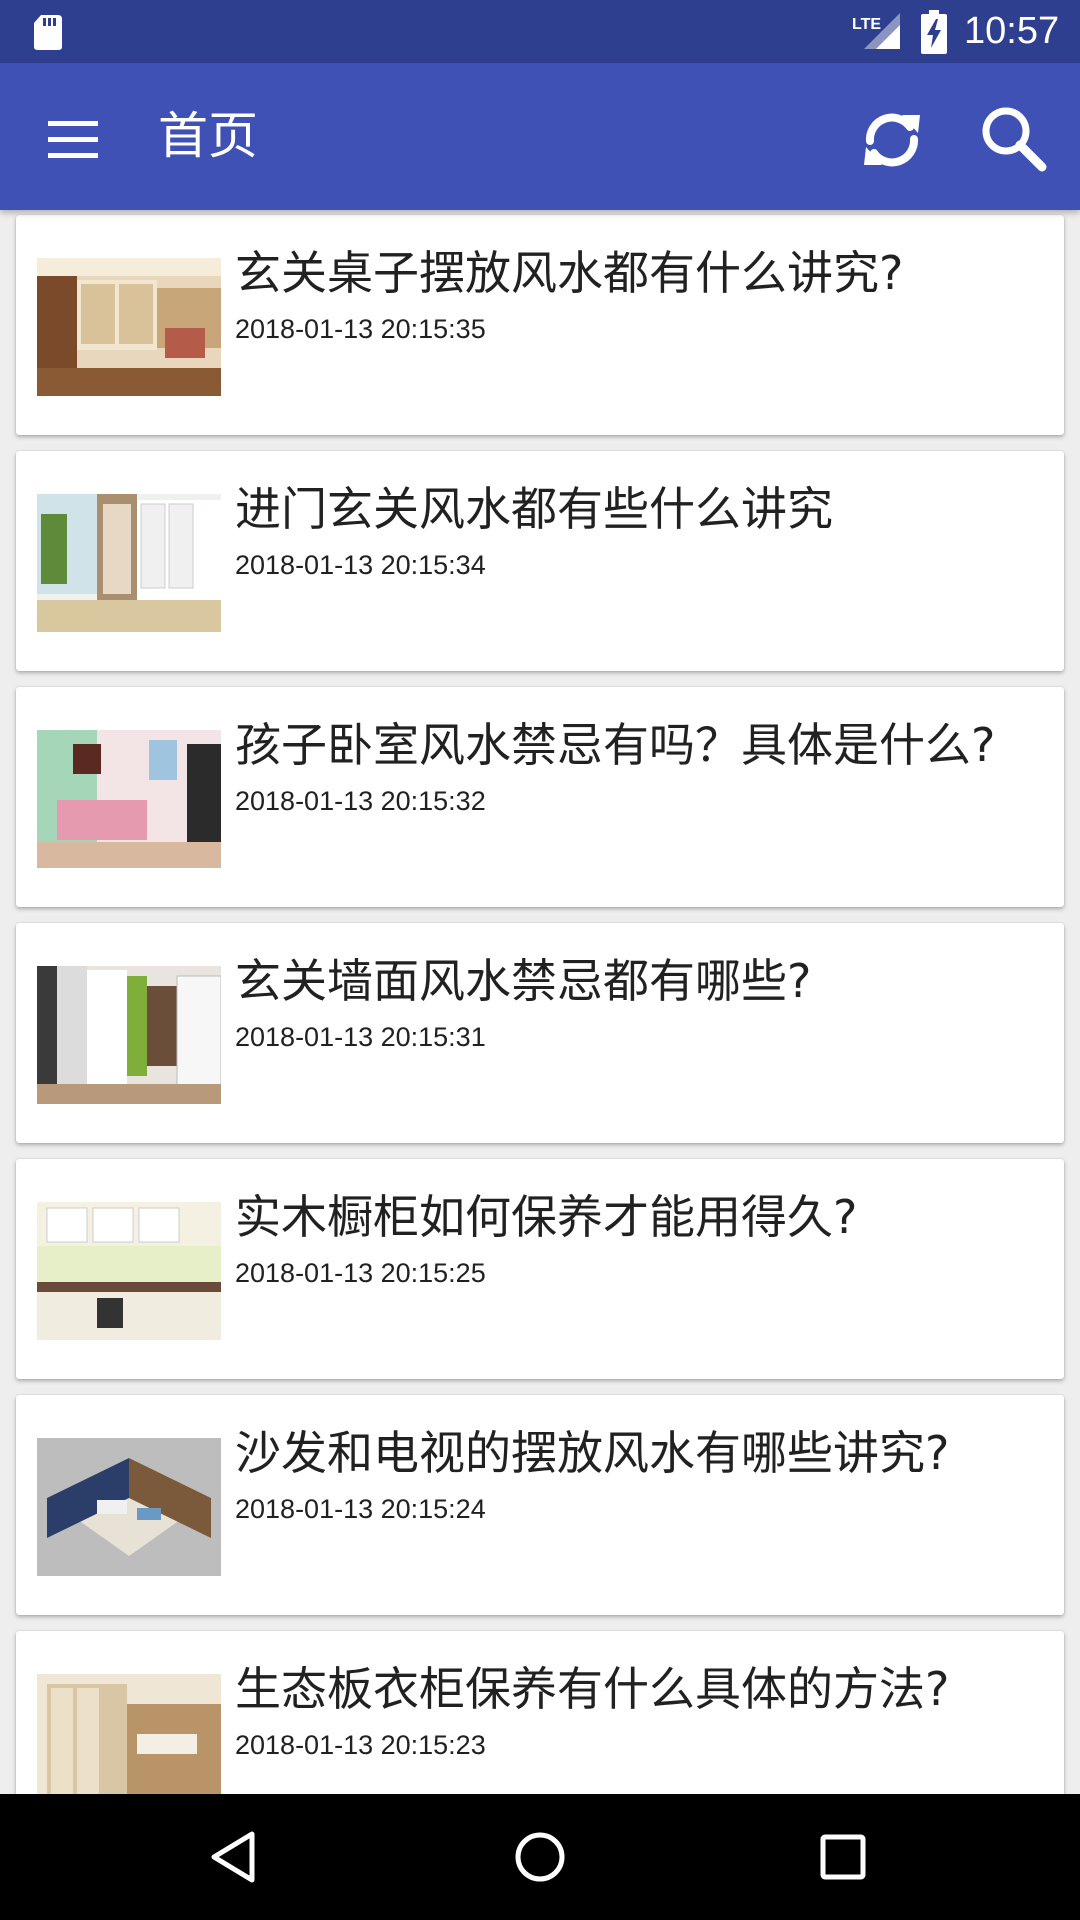 This screenshot has width=1080, height=1920. Describe the element at coordinates (208, 136) in the screenshot. I see `page-title: 首页` at that location.